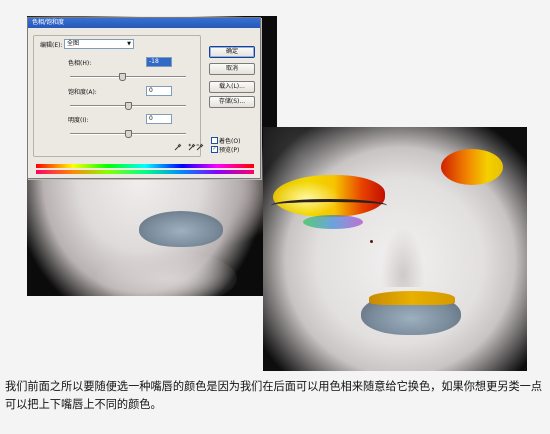 The image size is (550, 434). What do you see at coordinates (229, 150) in the screenshot?
I see `preview-label: 预览(P)` at bounding box center [229, 150].